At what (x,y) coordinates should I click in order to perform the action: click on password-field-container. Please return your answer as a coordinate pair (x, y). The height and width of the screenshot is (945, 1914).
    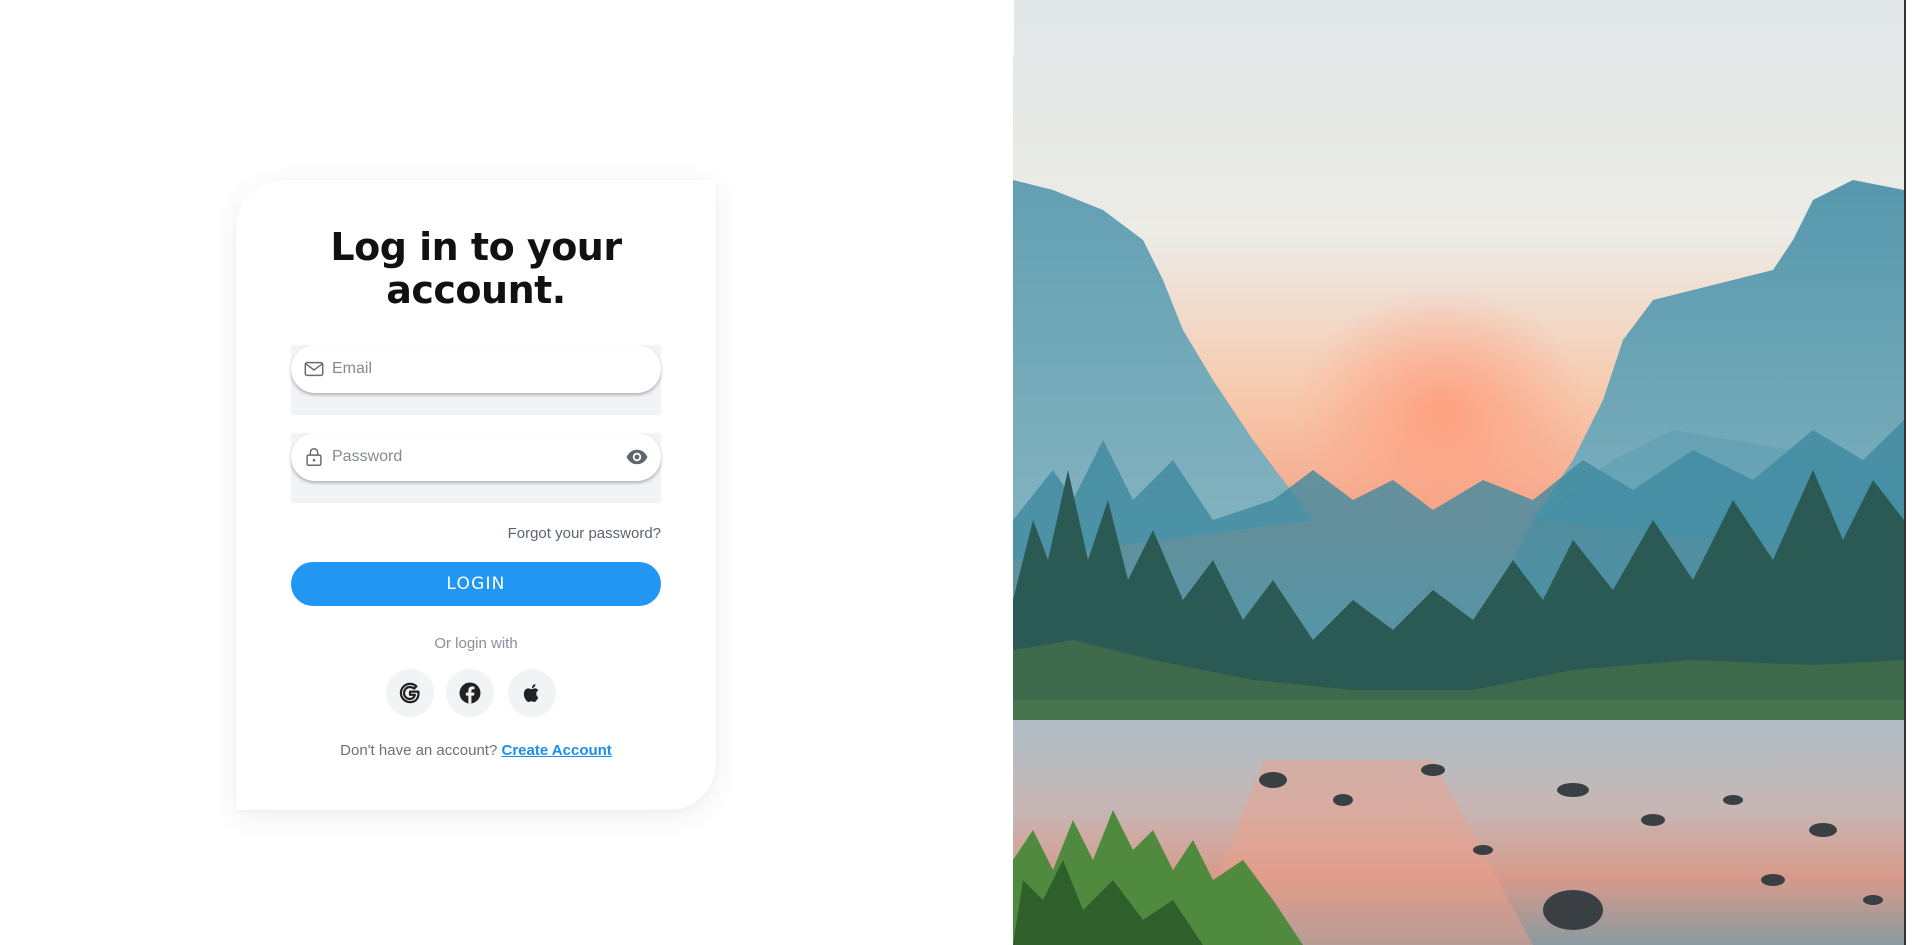
    Looking at the image, I should click on (476, 468).